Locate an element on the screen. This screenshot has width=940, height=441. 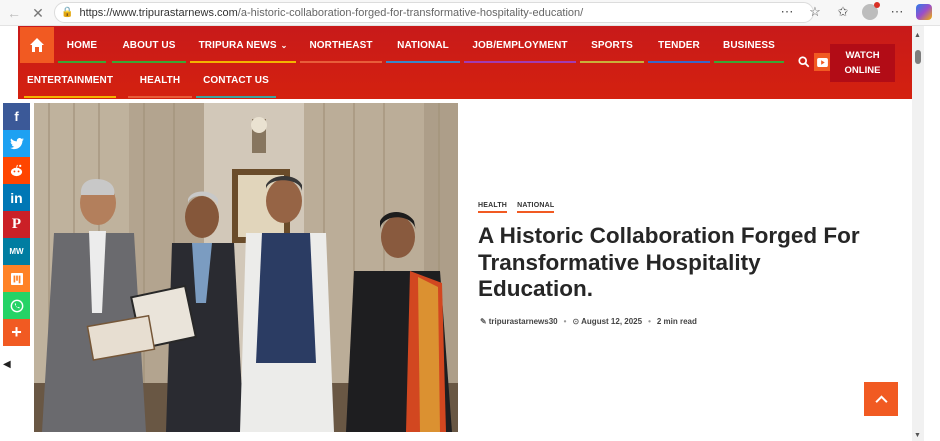
nav-tripura-news: TRIPURA NEWS ⌄ is located at coordinates (243, 45).